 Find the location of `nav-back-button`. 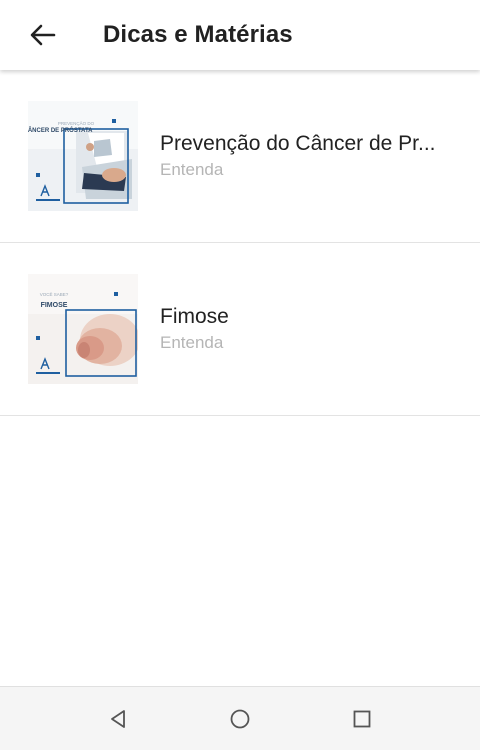

nav-back-button is located at coordinates (118, 719).